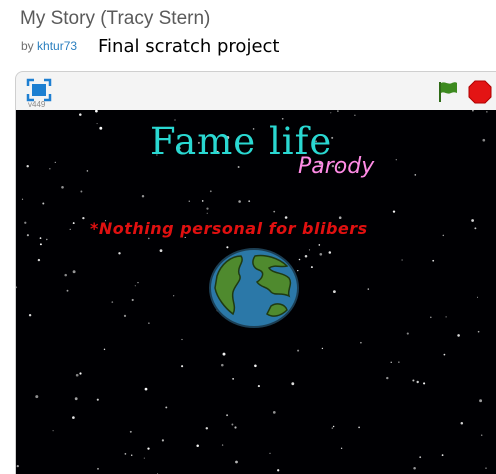 The height and width of the screenshot is (474, 496). I want to click on stage-banner: *Nothing personal for blibers, so click(229, 228).